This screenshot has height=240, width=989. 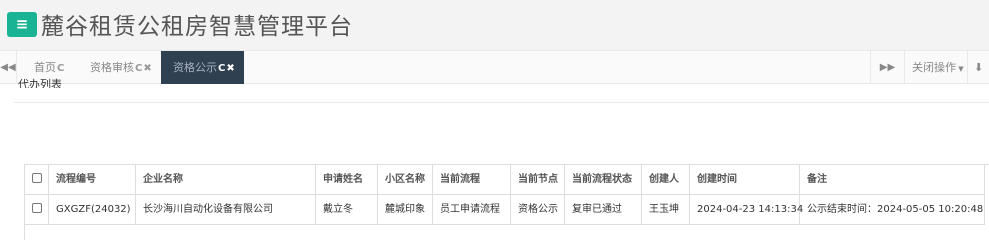 I want to click on tab-qualification-publicity: 资格公示C✖, so click(x=202, y=67).